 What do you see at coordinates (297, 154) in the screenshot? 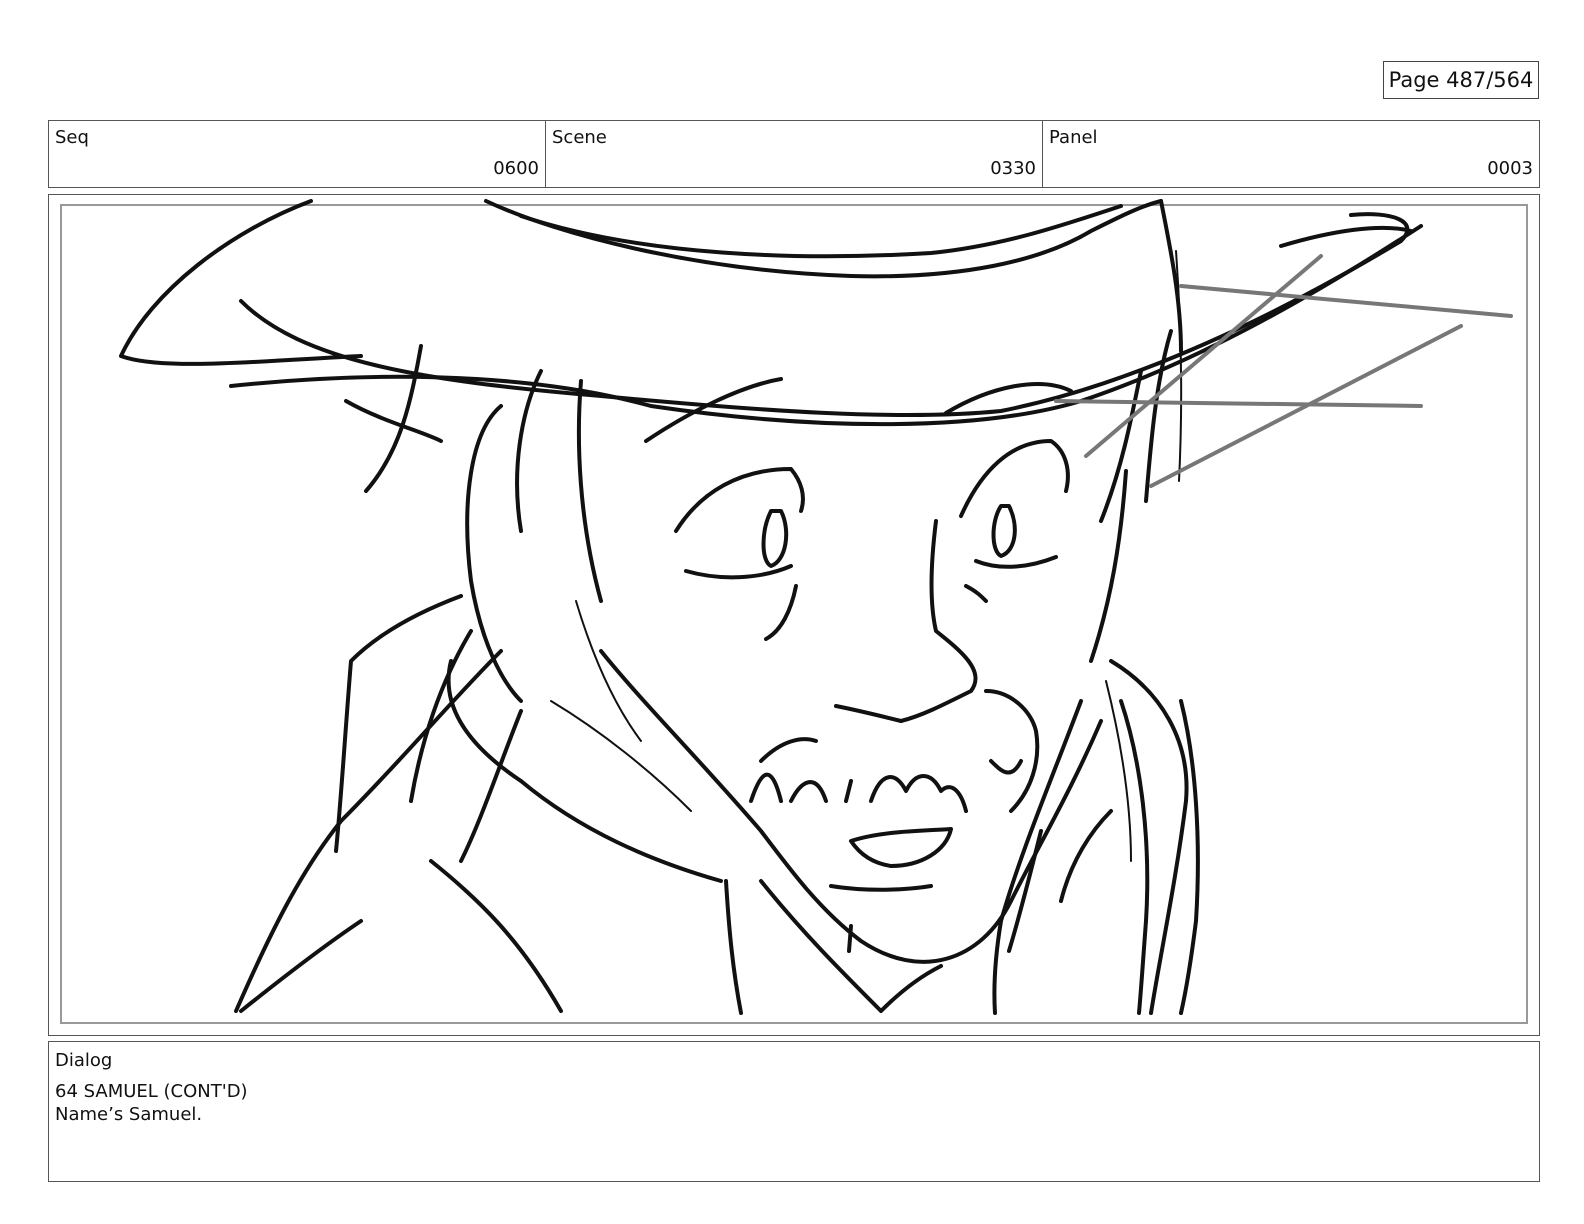
I see `seq-cell: Seq 0600` at bounding box center [297, 154].